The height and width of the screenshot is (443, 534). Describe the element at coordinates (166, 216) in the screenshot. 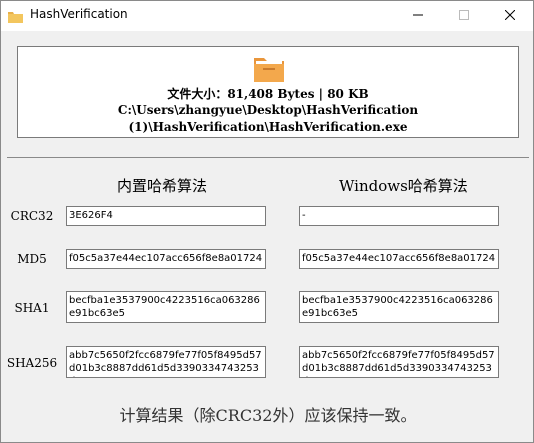

I see `crc32-builtin-field: 3E626F4` at that location.